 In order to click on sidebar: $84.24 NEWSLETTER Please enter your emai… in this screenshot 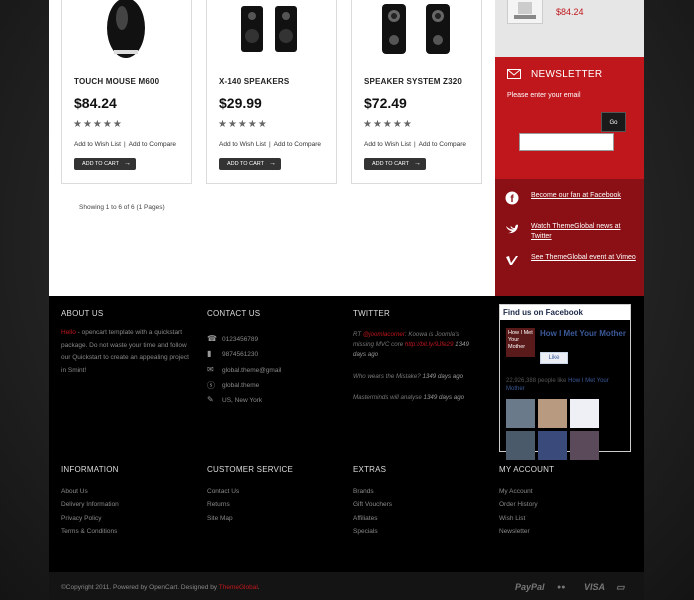, I will do `click(569, 148)`.